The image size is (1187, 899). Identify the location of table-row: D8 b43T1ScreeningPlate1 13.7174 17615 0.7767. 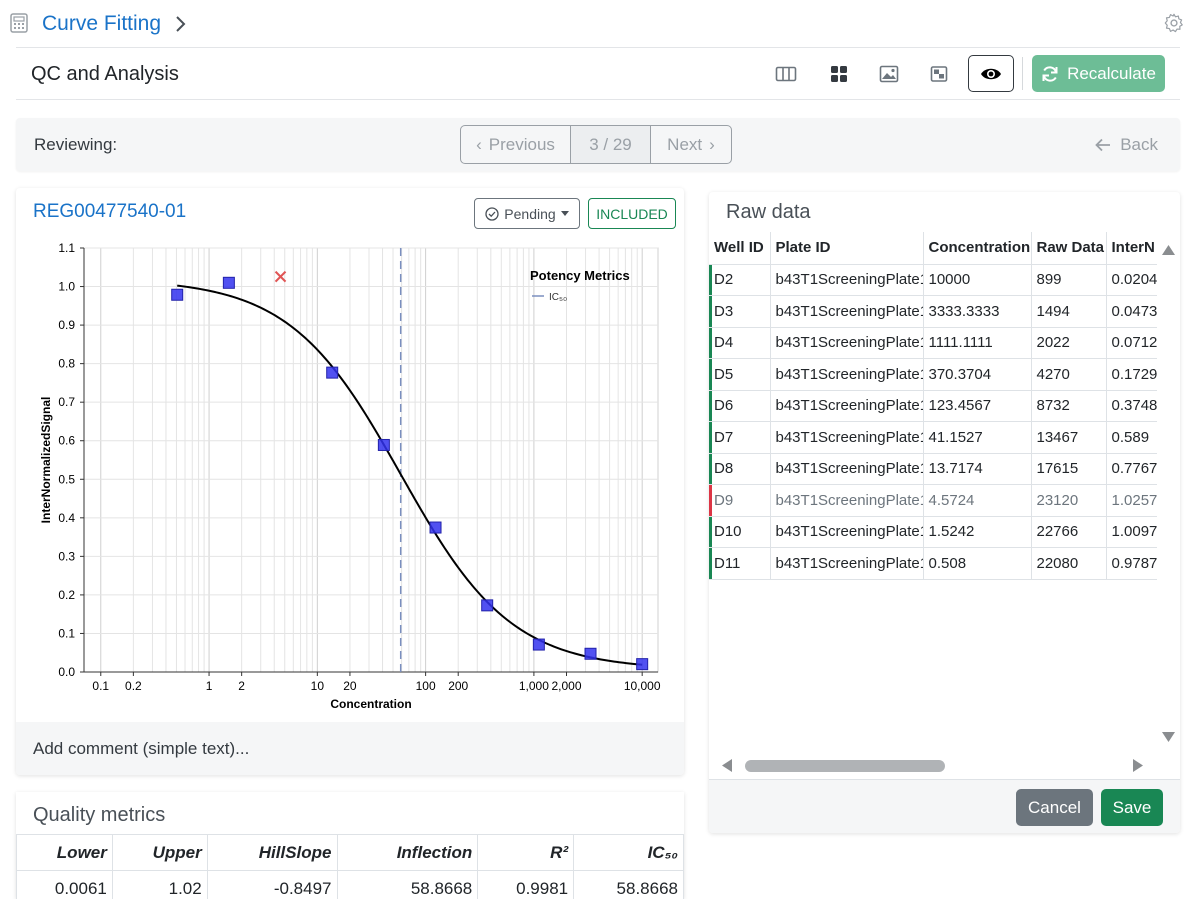
(933, 469).